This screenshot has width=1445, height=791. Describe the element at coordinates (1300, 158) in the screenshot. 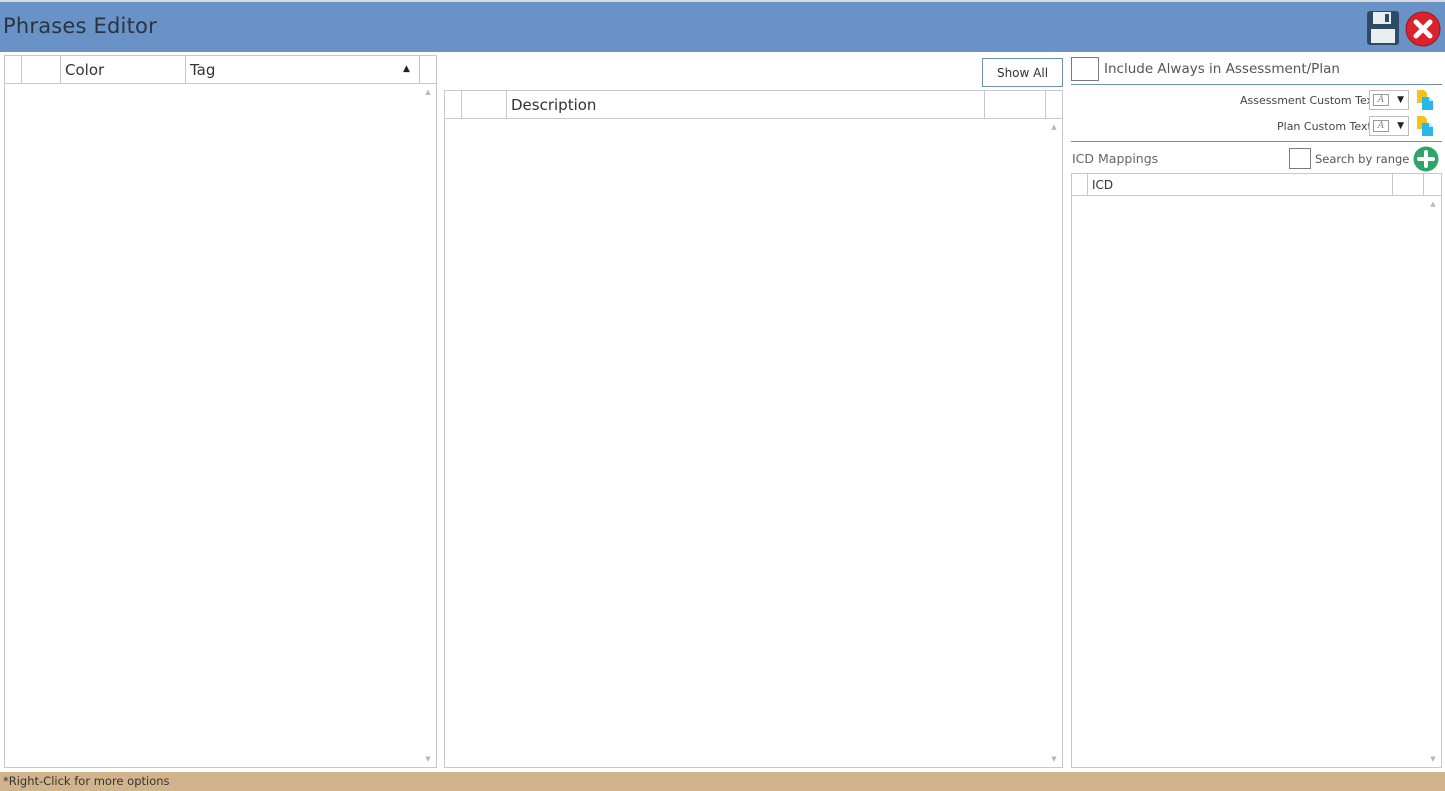

I see `search-by-range-checkbox` at that location.